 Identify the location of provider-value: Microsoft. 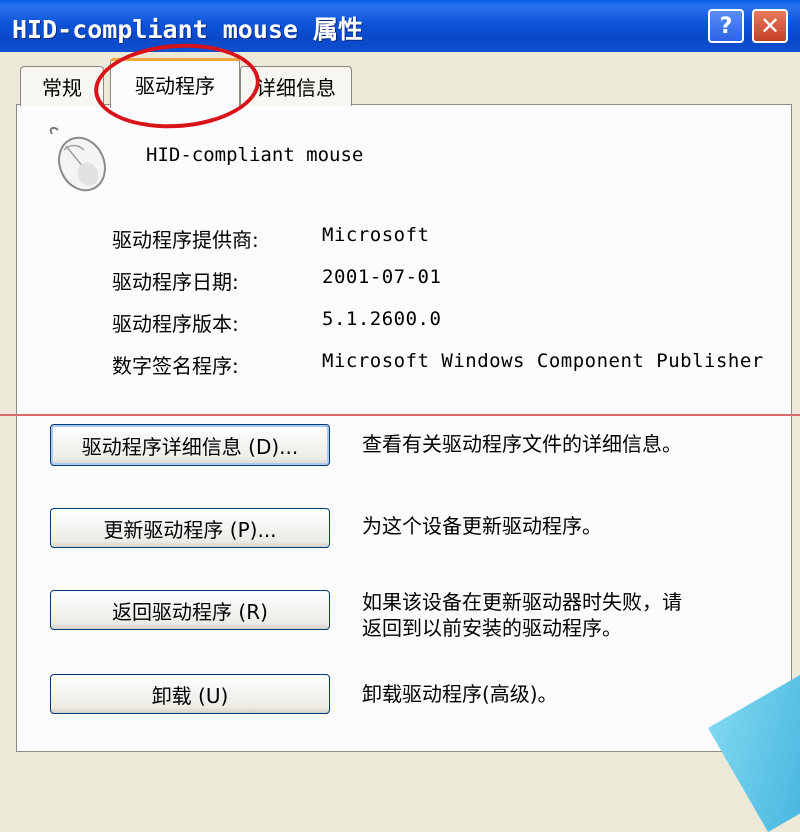
(376, 235).